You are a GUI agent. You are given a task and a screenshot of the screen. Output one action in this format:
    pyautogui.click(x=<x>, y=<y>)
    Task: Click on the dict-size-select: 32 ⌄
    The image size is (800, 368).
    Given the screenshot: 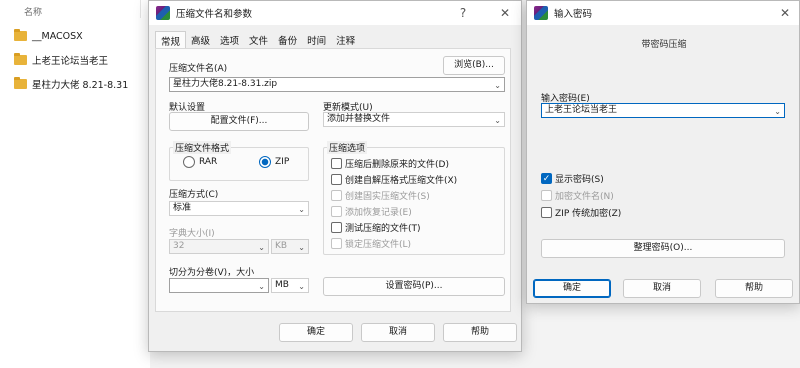 What is the action you would take?
    pyautogui.click(x=219, y=246)
    